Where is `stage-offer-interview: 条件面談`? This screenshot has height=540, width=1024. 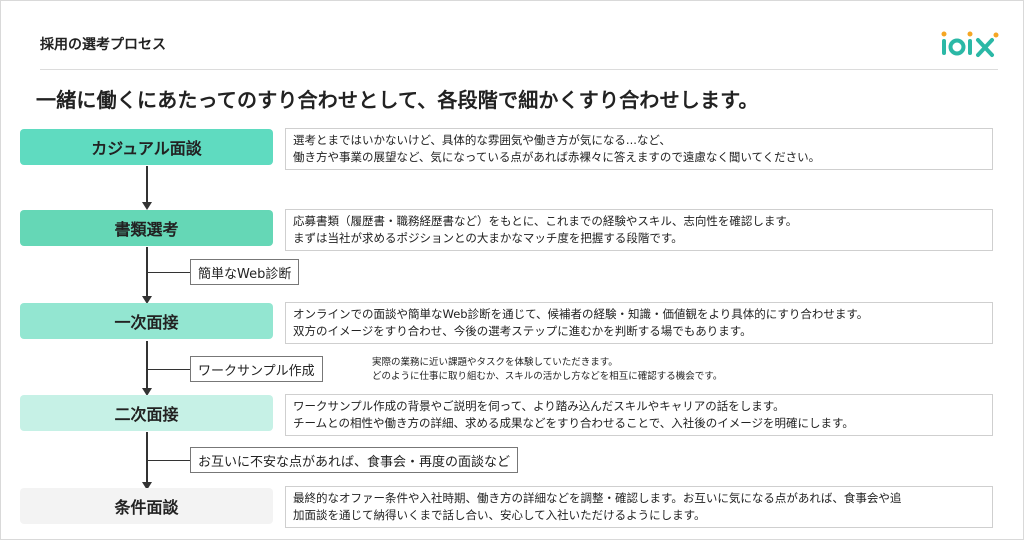
stage-offer-interview: 条件面談 is located at coordinates (146, 506).